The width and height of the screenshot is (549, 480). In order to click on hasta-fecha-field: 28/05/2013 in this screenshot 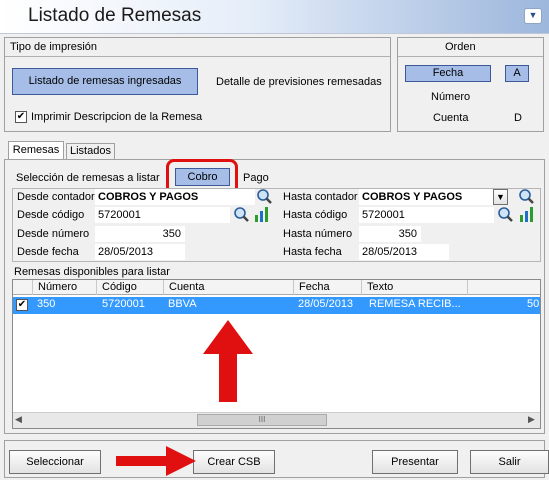, I will do `click(404, 252)`.